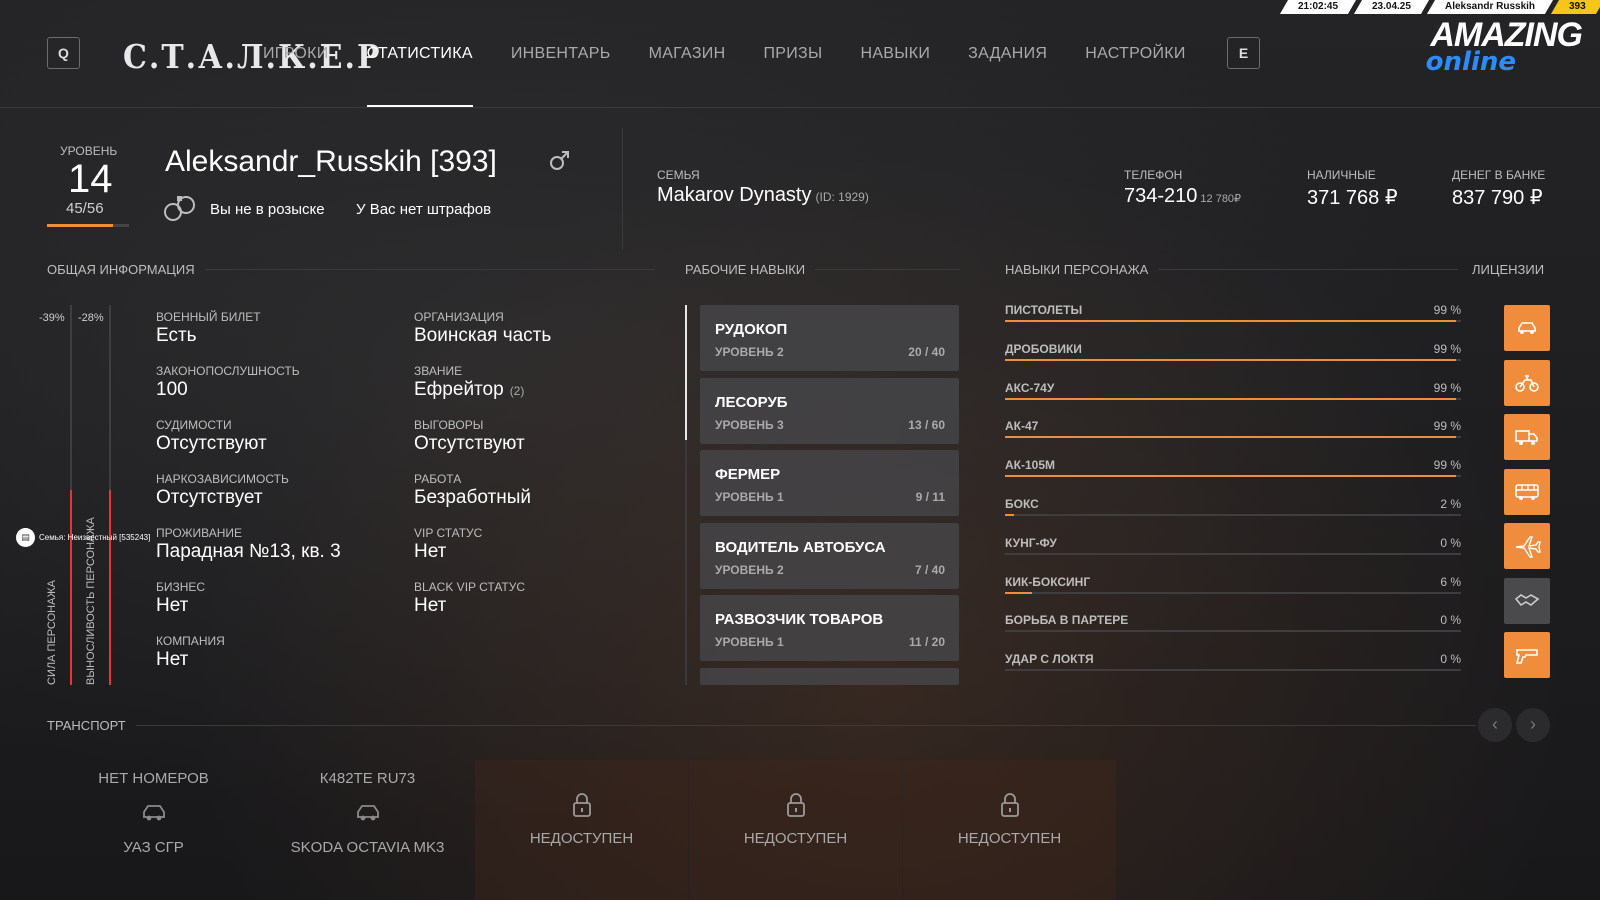 Image resolution: width=1600 pixels, height=900 pixels. What do you see at coordinates (1575, 7) in the screenshot?
I see `user-id: 393` at bounding box center [1575, 7].